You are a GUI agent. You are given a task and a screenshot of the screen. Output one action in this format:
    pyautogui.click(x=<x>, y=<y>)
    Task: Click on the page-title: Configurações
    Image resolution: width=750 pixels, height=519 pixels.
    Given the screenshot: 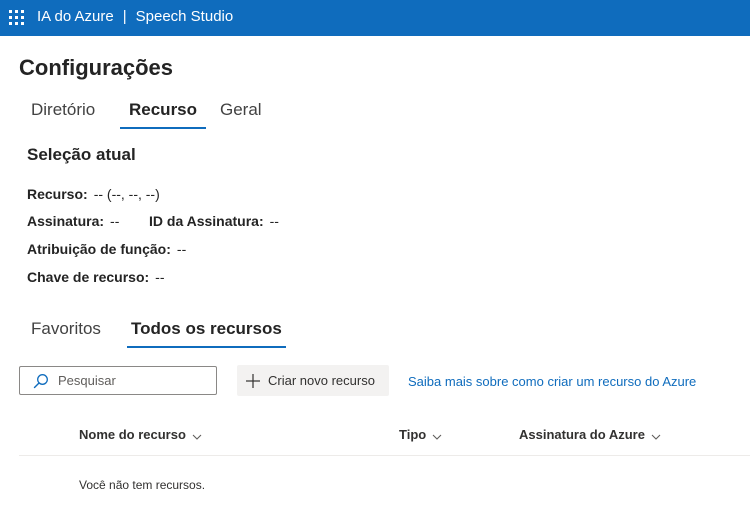 What is the action you would take?
    pyautogui.click(x=96, y=67)
    